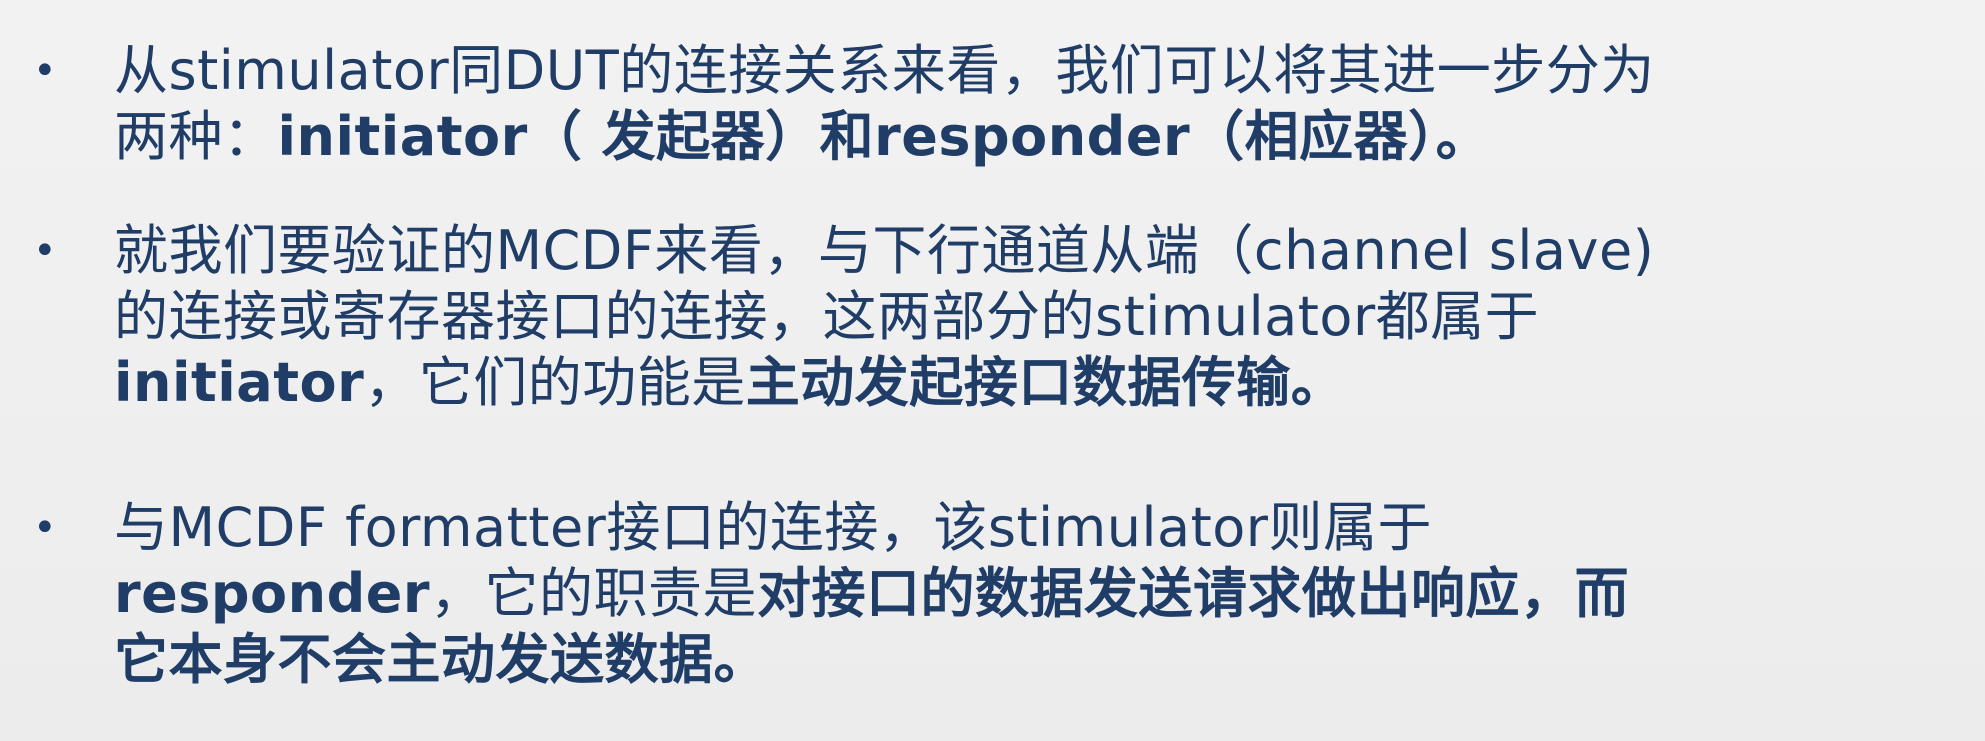 Image resolution: width=1985 pixels, height=741 pixels. I want to click on text-line: responder，它的职责是对接口的数据发送请求做出响应，而, so click(1034, 594).